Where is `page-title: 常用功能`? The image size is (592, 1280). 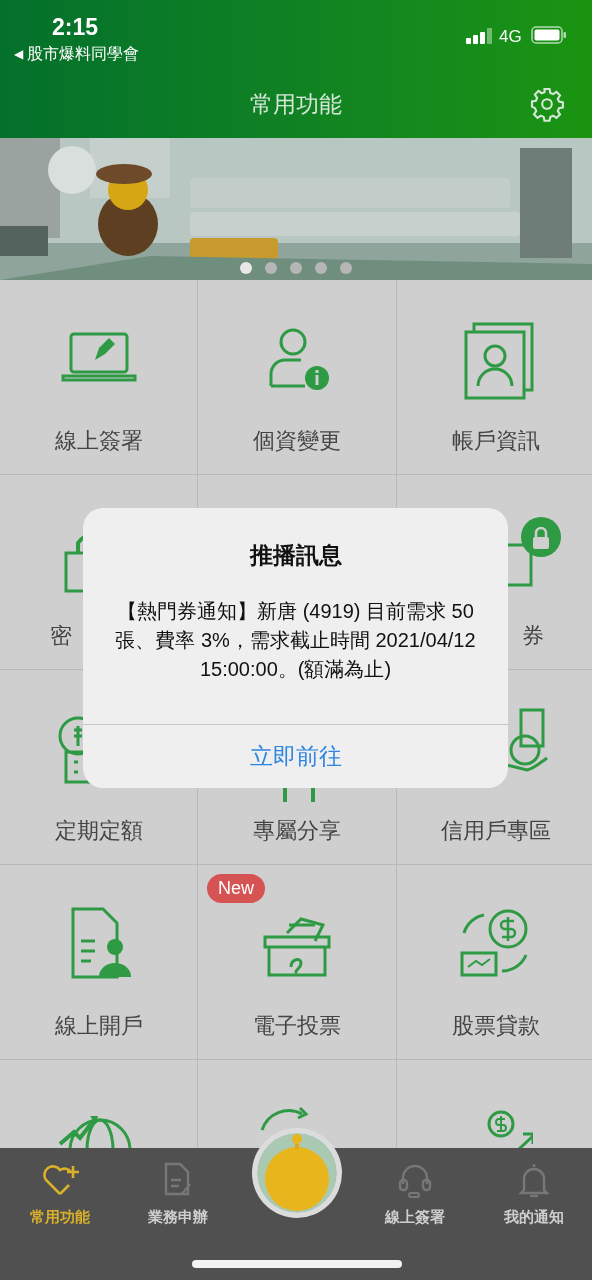
page-title: 常用功能 is located at coordinates (296, 104).